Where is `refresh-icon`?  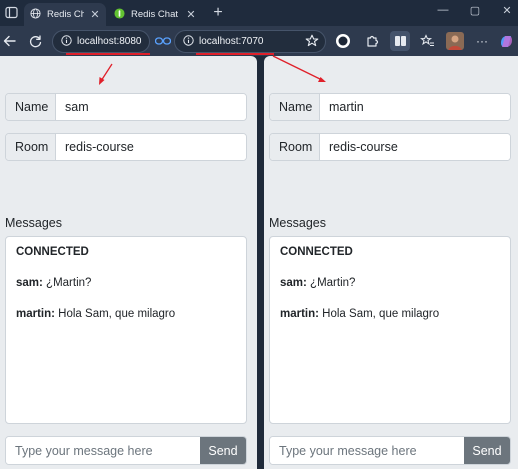
refresh-icon is located at coordinates (35, 41).